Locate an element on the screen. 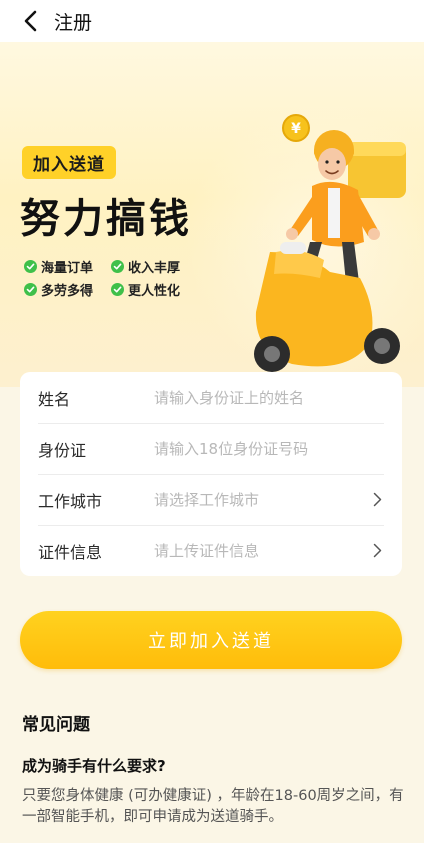 The width and height of the screenshot is (424, 843). id-number-field: 身份证 请输入18位身份证号码 is located at coordinates (211, 448).